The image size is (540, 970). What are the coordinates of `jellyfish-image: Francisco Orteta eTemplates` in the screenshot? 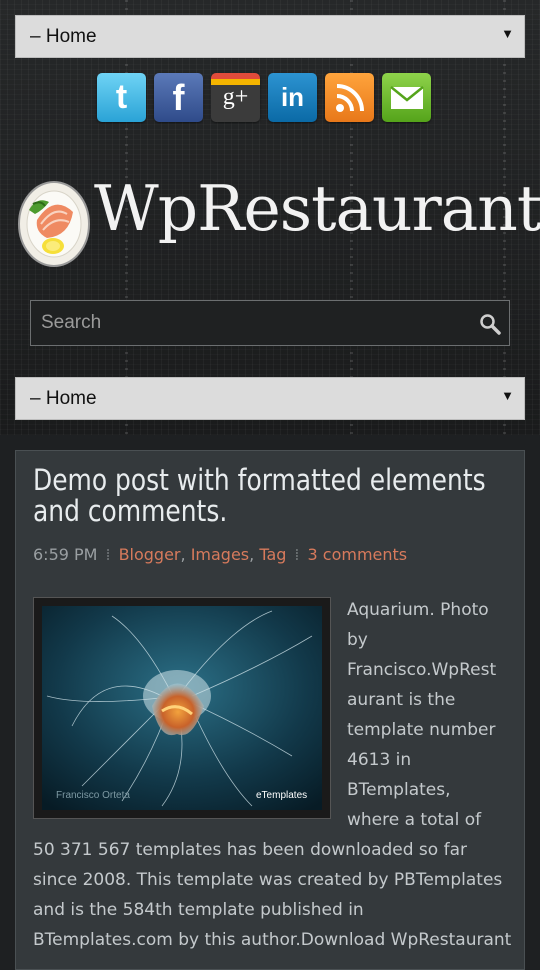 It's located at (182, 708).